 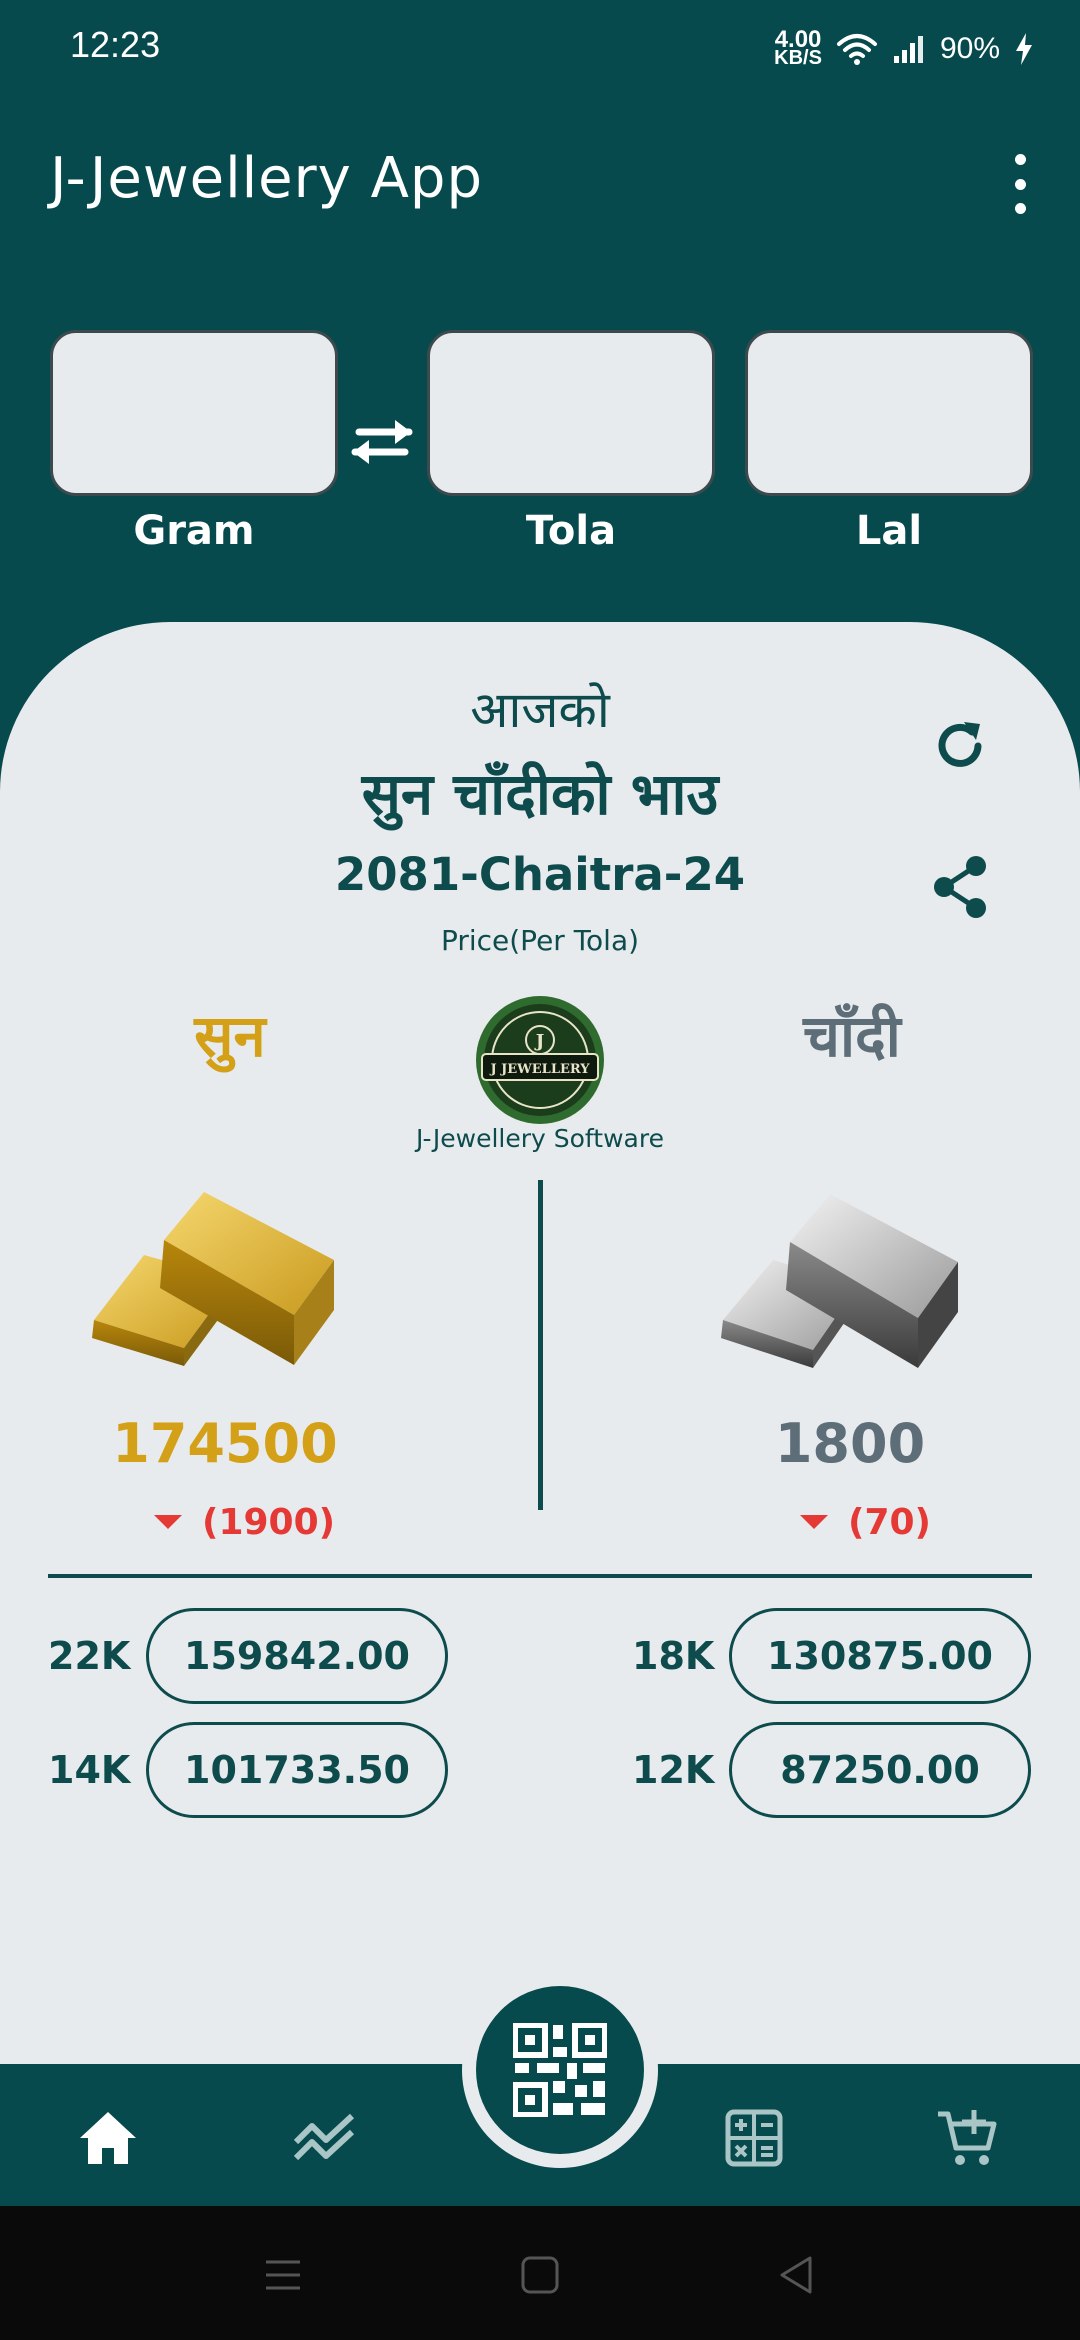 I want to click on swap-arrows-icon, so click(x=382, y=442).